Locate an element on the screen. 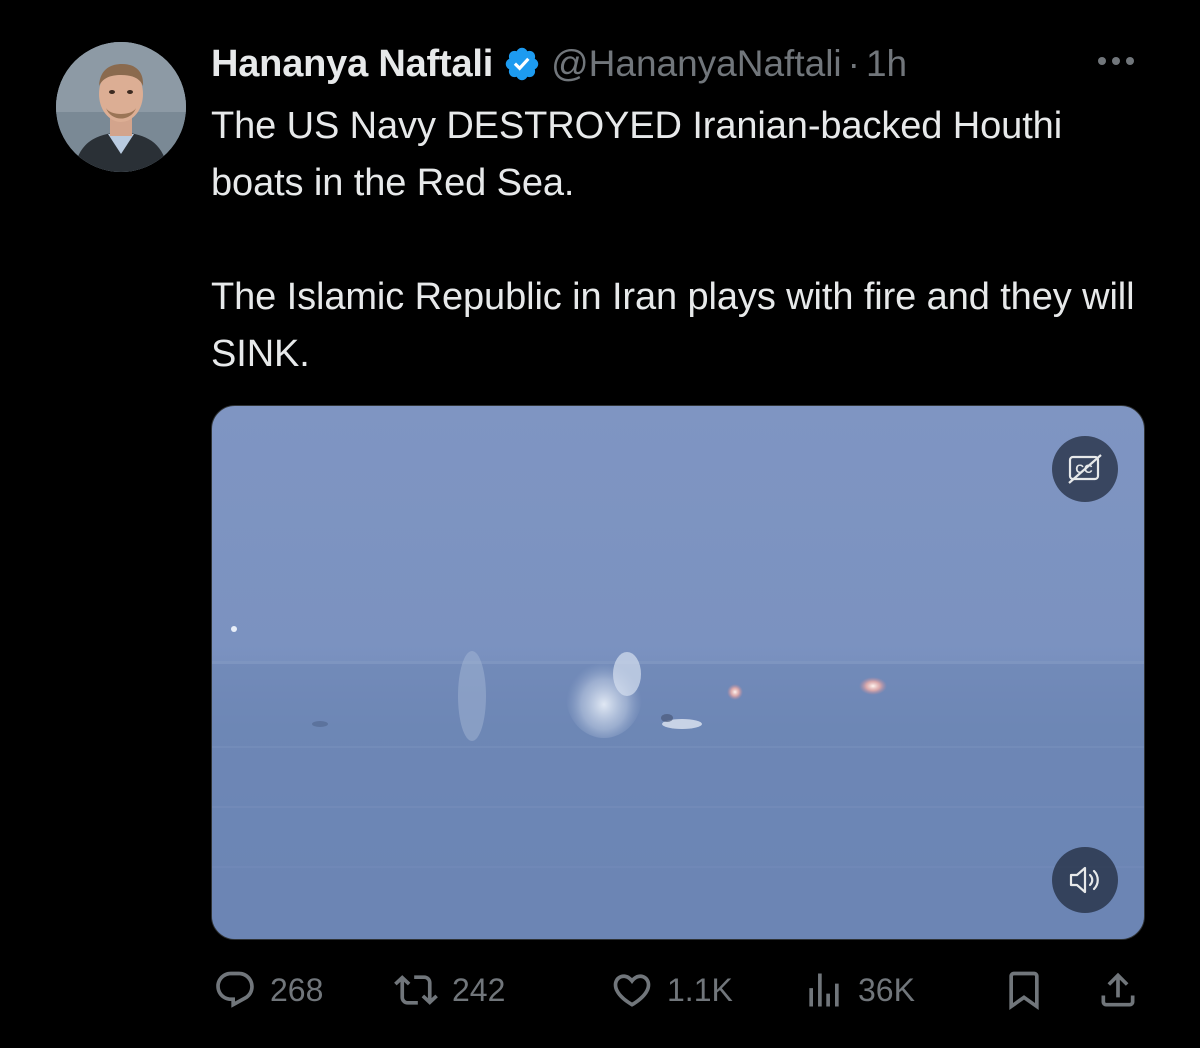 Image resolution: width=1200 pixels, height=1048 pixels. heart-icon is located at coordinates (632, 990).